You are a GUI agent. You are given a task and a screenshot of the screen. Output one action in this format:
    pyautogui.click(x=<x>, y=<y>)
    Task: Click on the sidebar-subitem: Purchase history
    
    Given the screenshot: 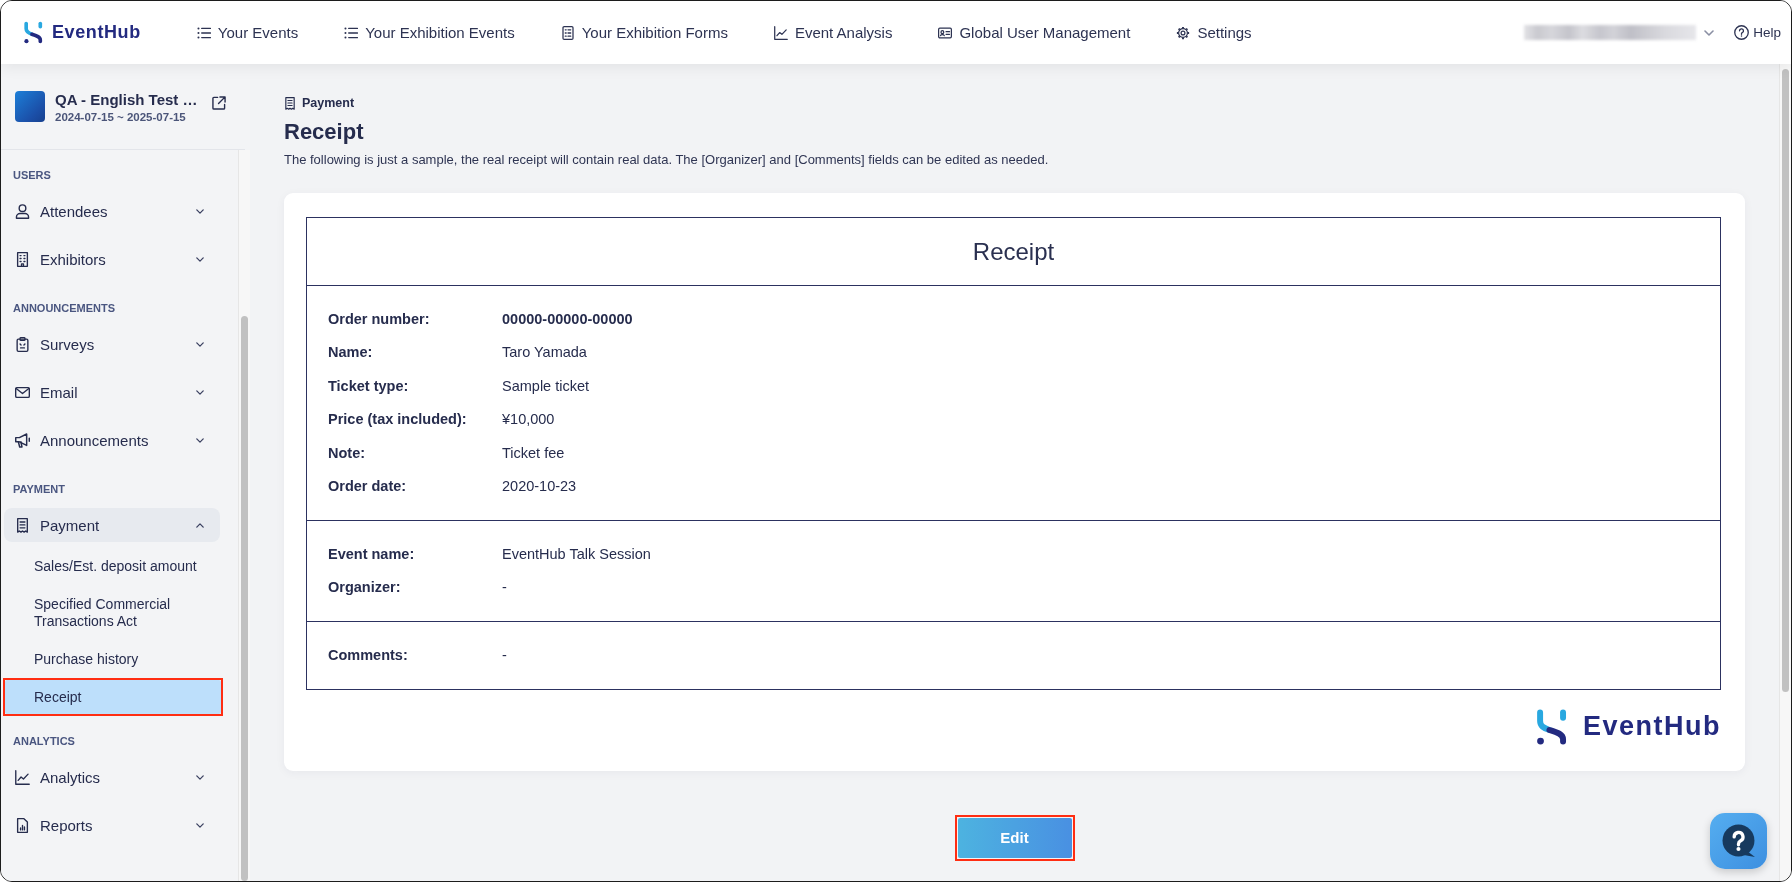 What is the action you would take?
    pyautogui.click(x=113, y=659)
    